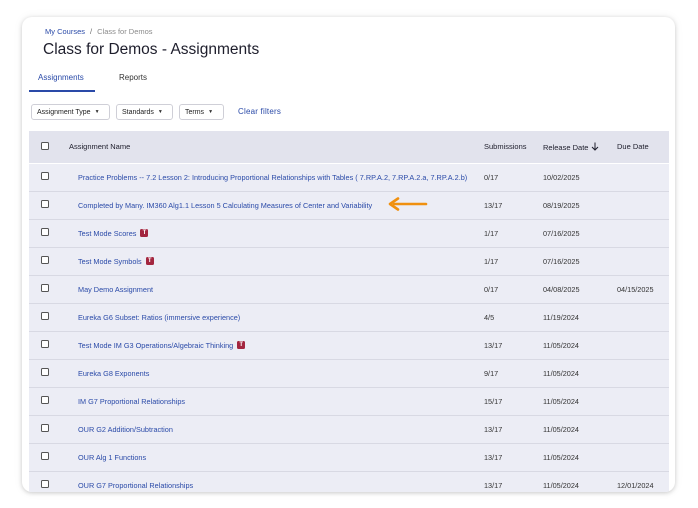  I want to click on assignment-name-link: Eureka G8 Exponents, so click(113, 373).